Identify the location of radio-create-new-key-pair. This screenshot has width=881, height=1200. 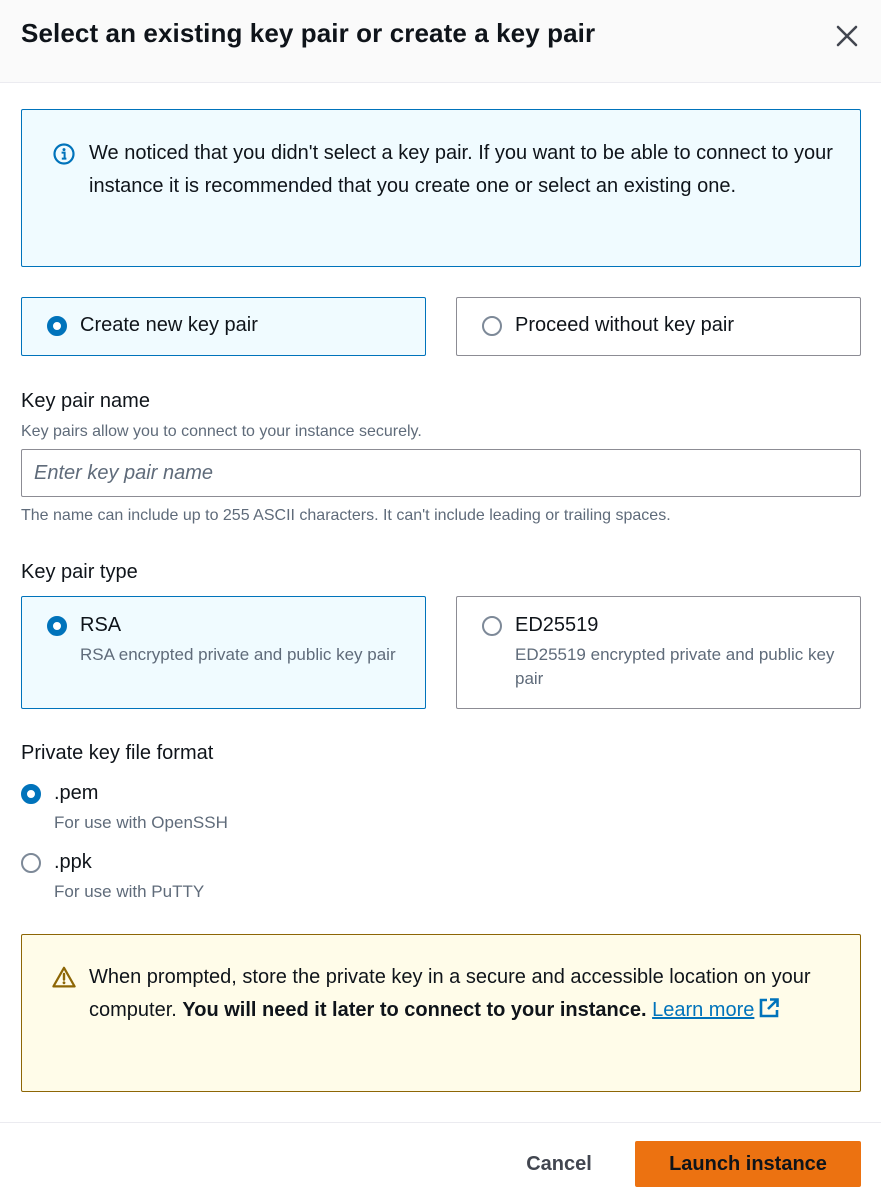
(57, 326).